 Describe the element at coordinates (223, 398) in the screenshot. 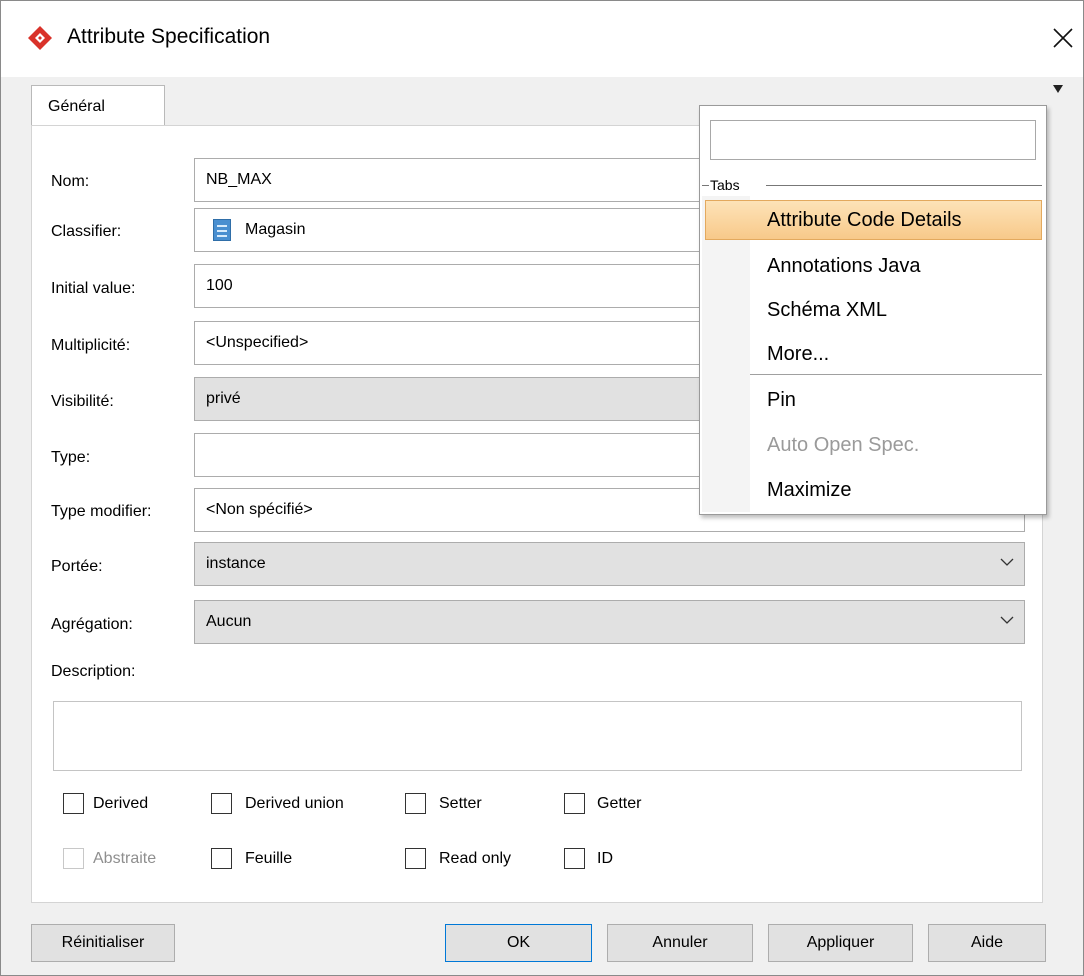

I see `visibility-value: privé` at that location.